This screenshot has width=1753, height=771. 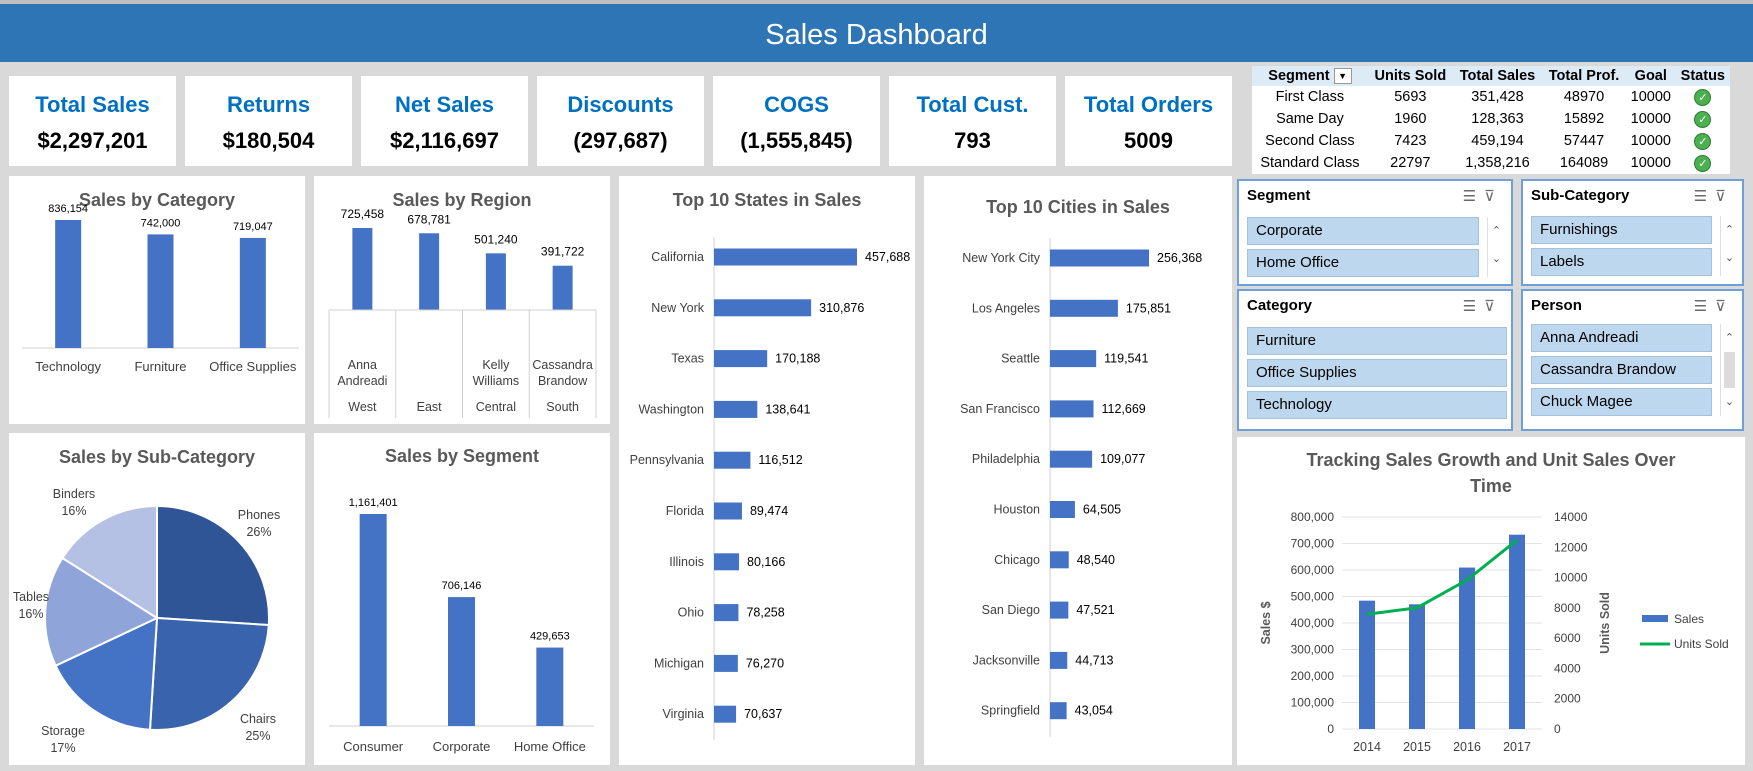 I want to click on kpi-label: Returns, so click(x=268, y=104).